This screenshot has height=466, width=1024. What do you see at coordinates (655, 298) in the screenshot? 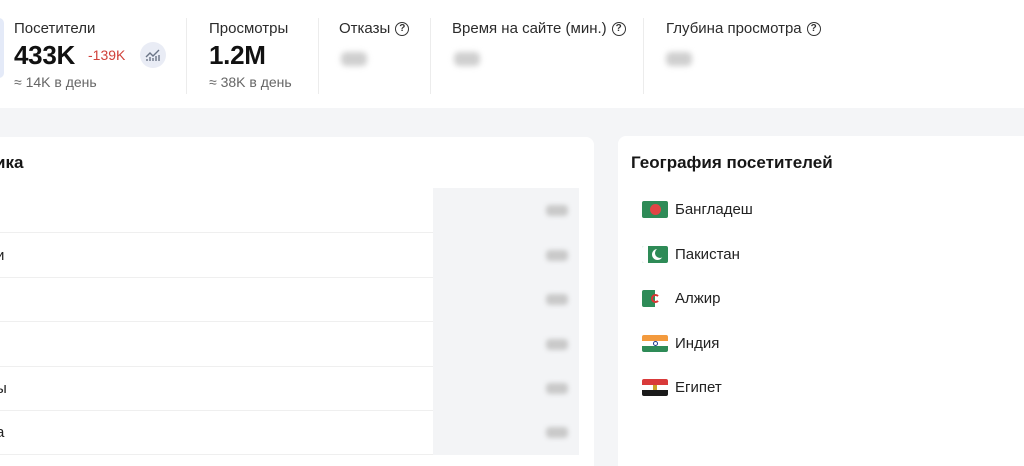
I see `algeria-flag-icon` at bounding box center [655, 298].